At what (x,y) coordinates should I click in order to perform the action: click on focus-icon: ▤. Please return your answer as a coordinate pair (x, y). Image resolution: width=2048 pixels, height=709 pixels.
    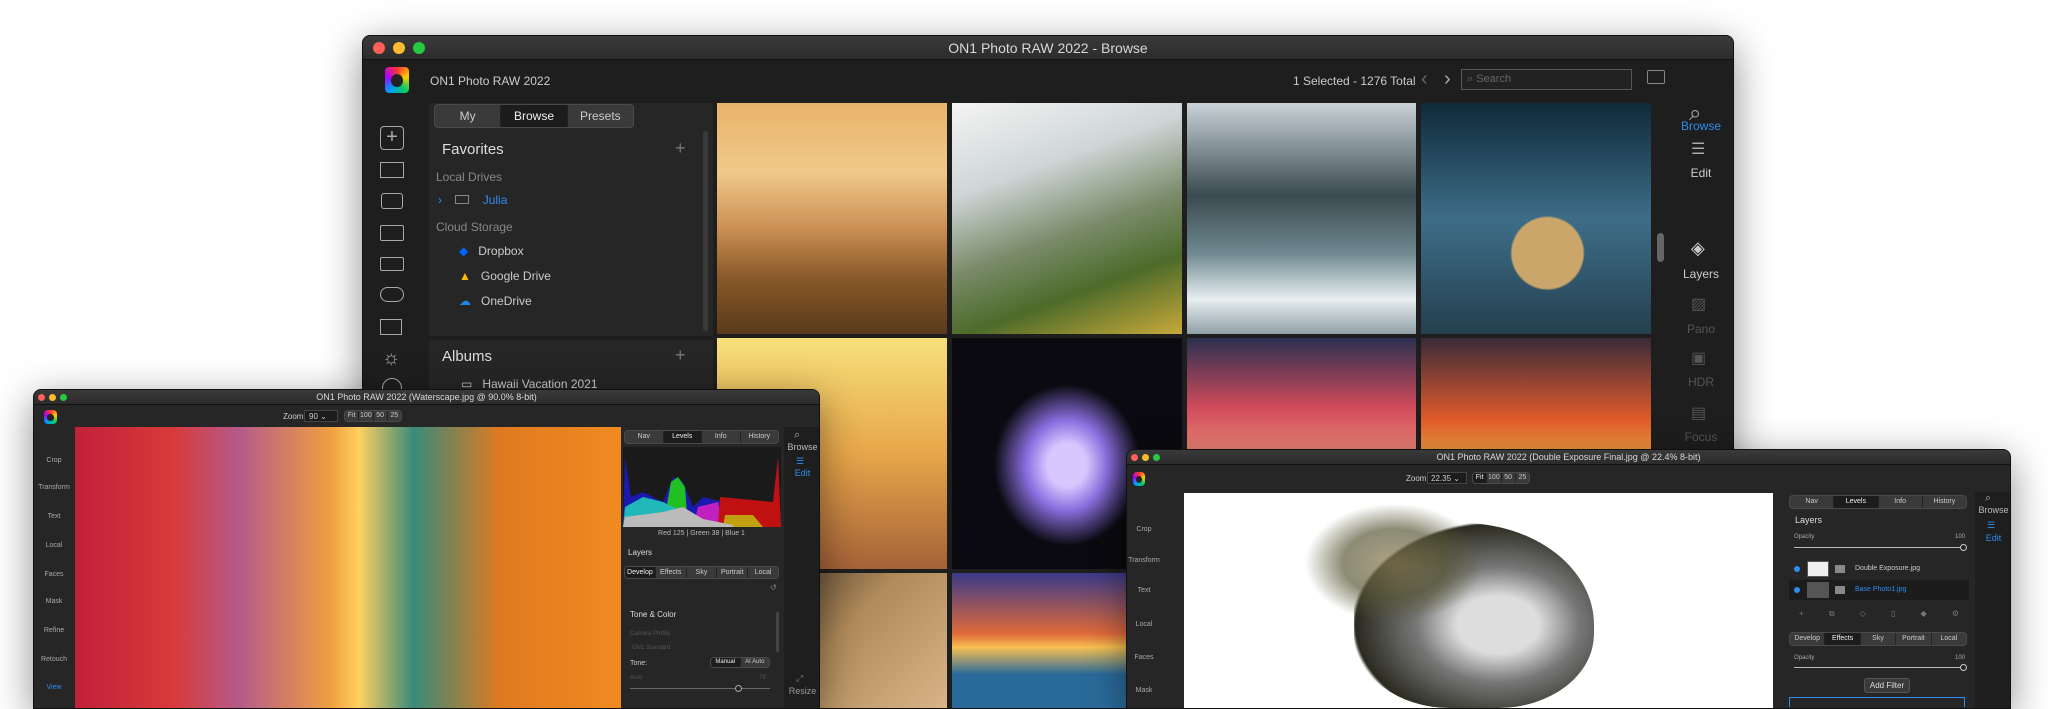
    Looking at the image, I should click on (1698, 413).